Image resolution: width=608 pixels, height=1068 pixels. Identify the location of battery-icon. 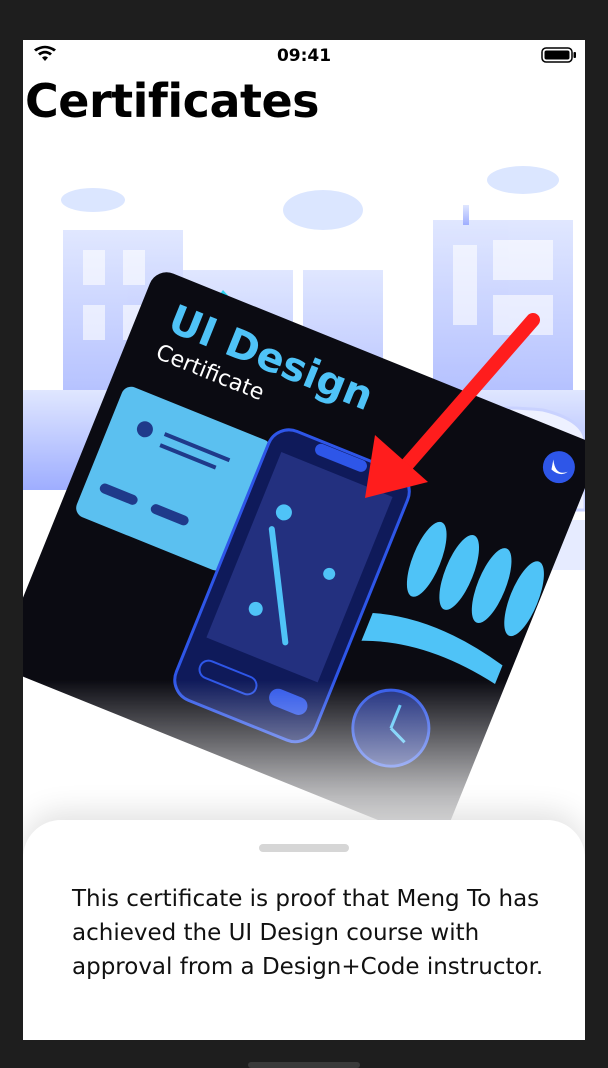
(558, 55).